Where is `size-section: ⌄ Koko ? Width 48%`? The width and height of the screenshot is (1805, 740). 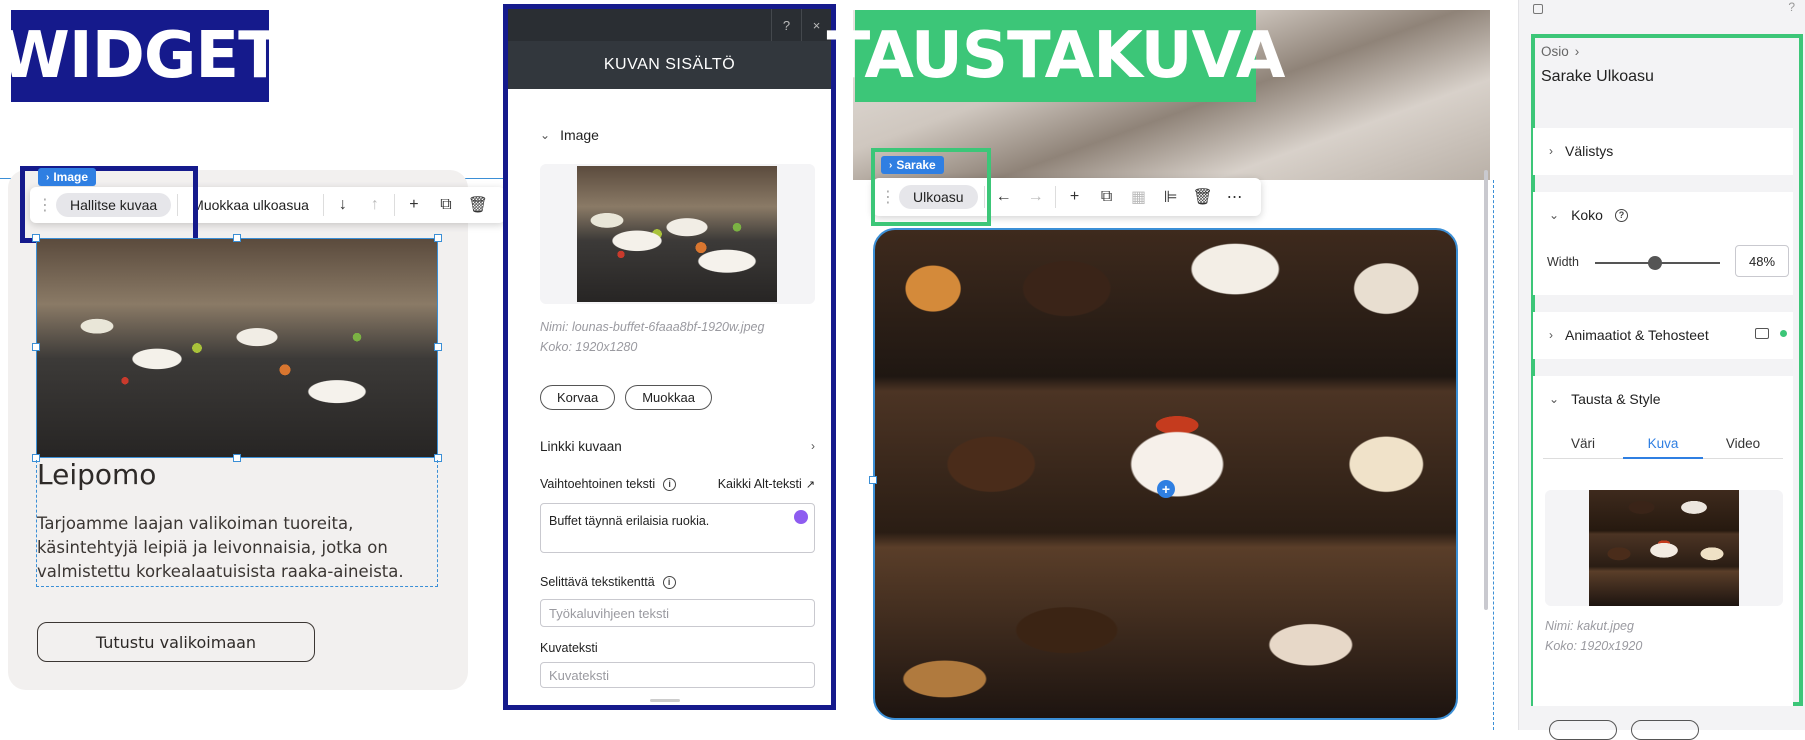
size-section: ⌄ Koko ? Width 48% is located at coordinates (1663, 243).